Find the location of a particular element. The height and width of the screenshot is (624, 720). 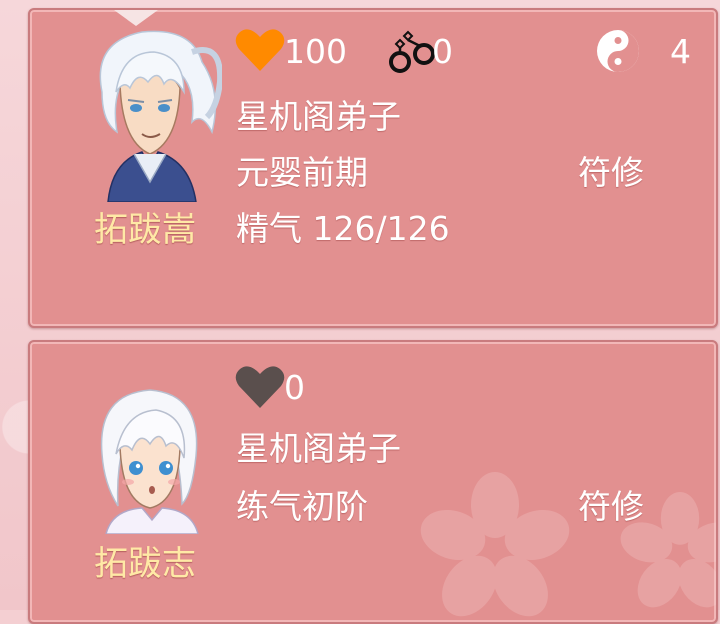

energy-label: 精气 126/126 is located at coordinates (343, 228).